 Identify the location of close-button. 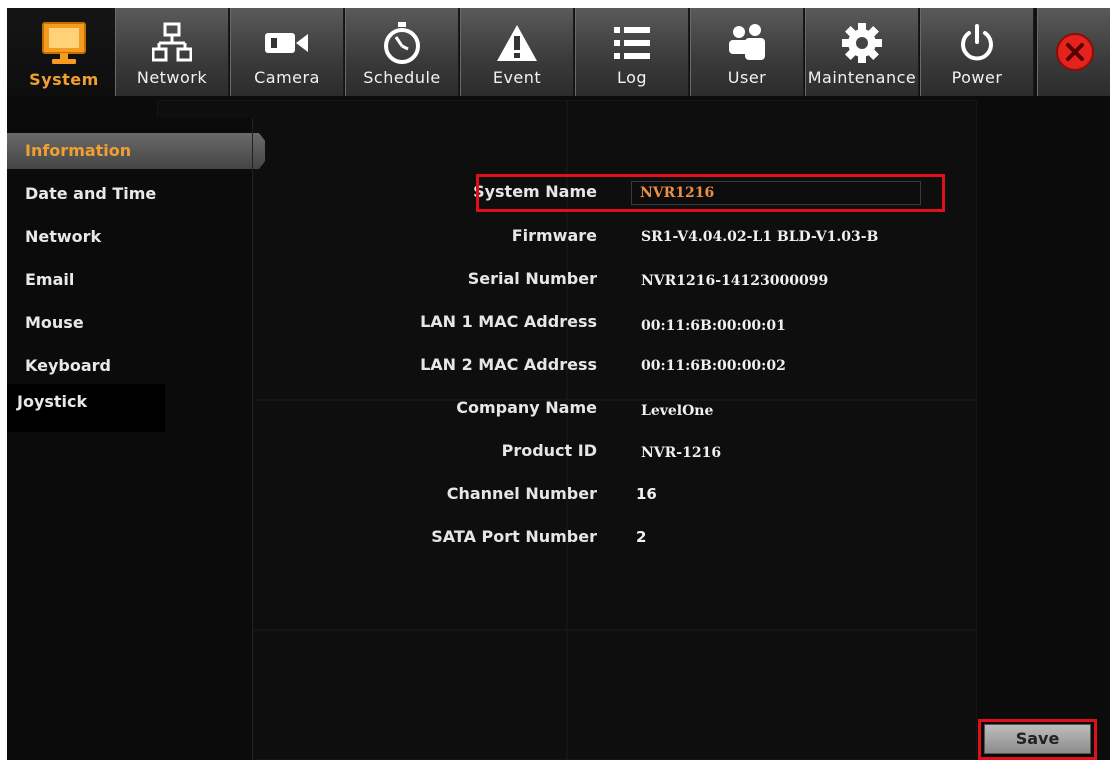
(1073, 52).